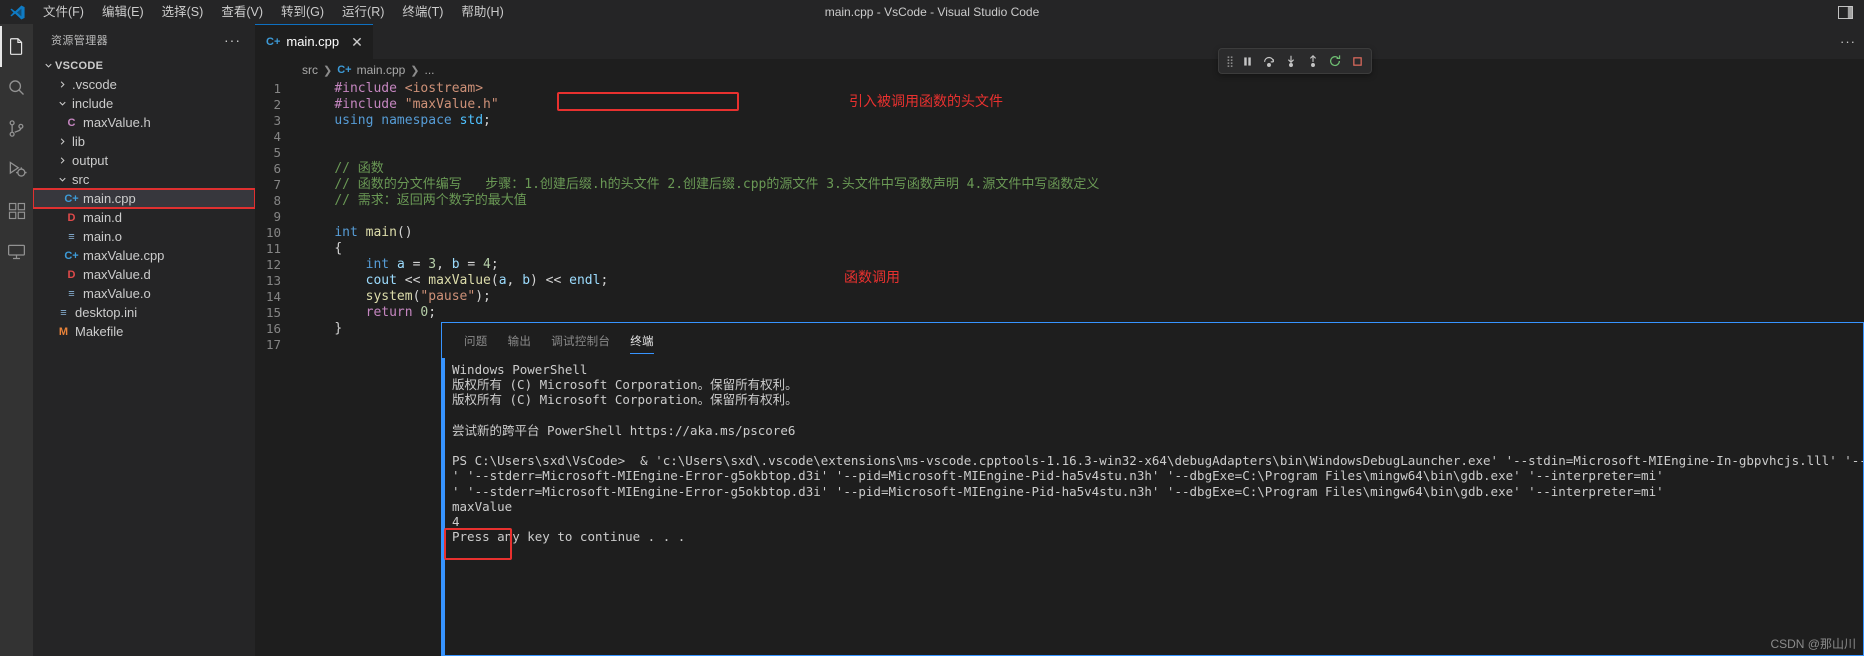 This screenshot has height=656, width=1864. Describe the element at coordinates (144, 103) in the screenshot. I see `tree-item-include: include` at that location.